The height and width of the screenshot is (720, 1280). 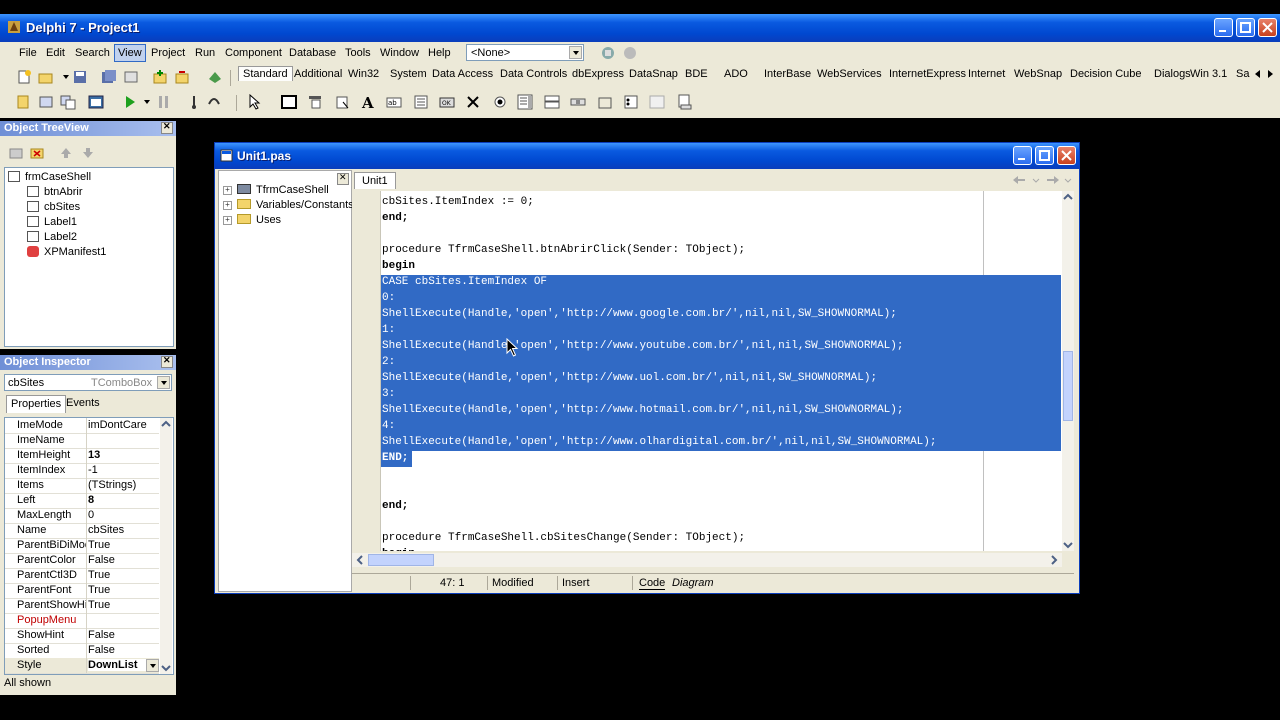 What do you see at coordinates (82, 441) in the screenshot?
I see `property-row: ImeName` at bounding box center [82, 441].